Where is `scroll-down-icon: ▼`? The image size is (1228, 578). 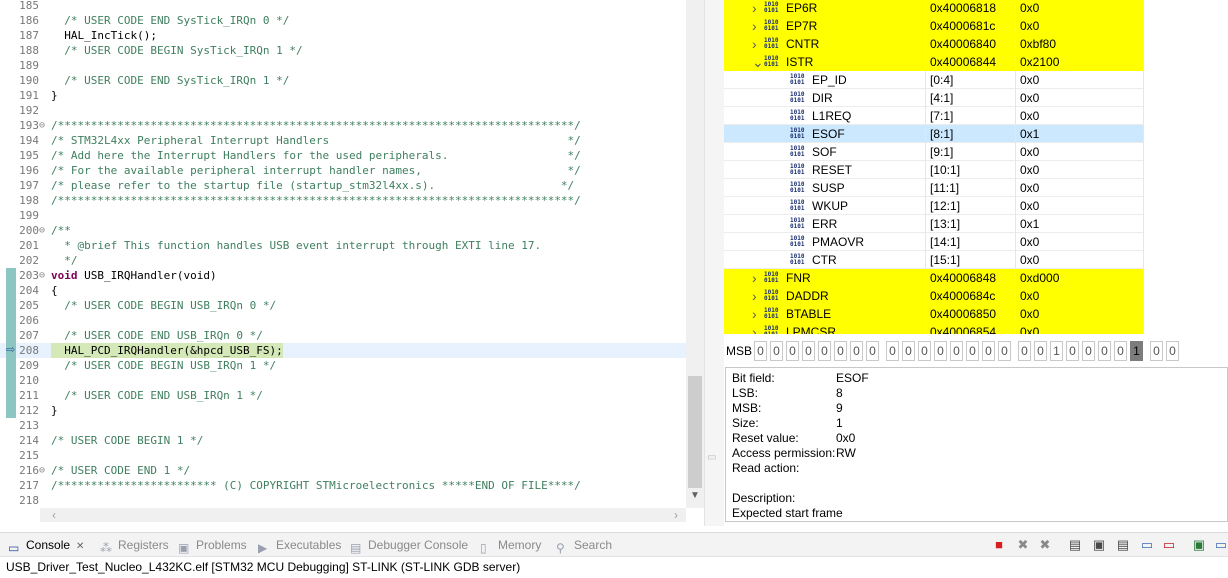 scroll-down-icon: ▼ is located at coordinates (695, 495).